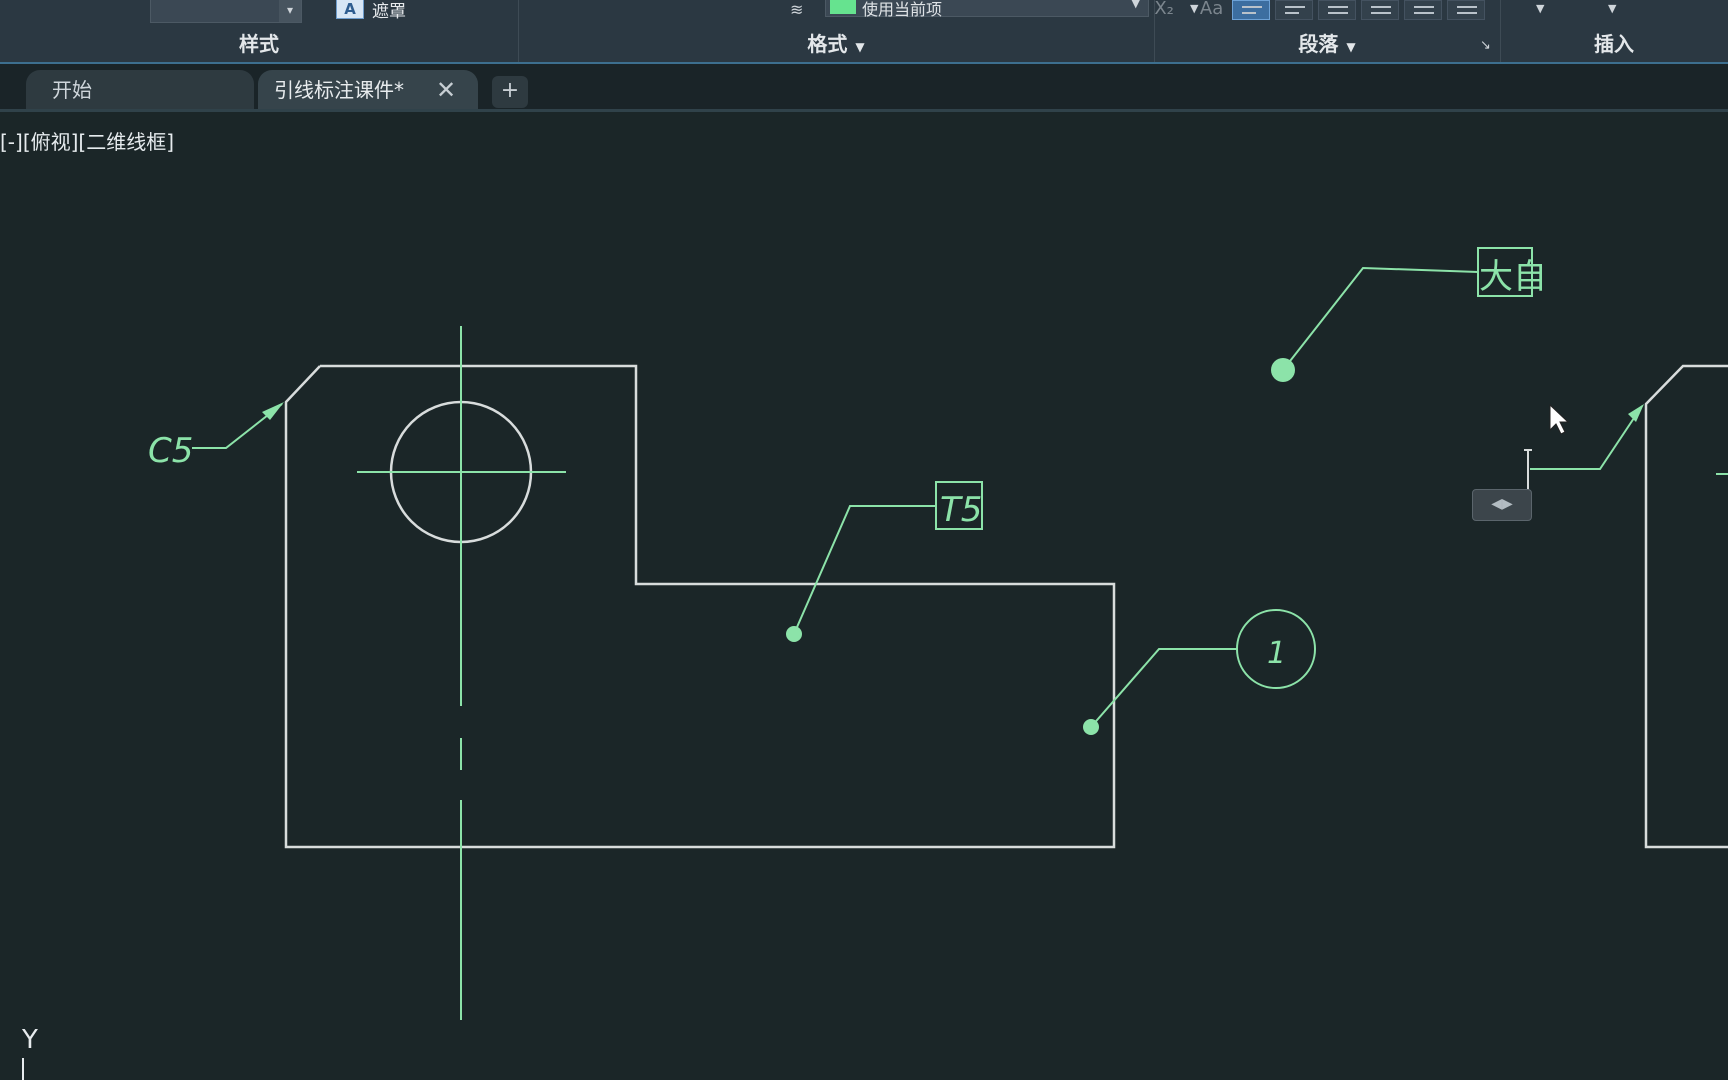 This screenshot has width=1728, height=1080. I want to click on ucs-axis-icon, so click(23, 1069).